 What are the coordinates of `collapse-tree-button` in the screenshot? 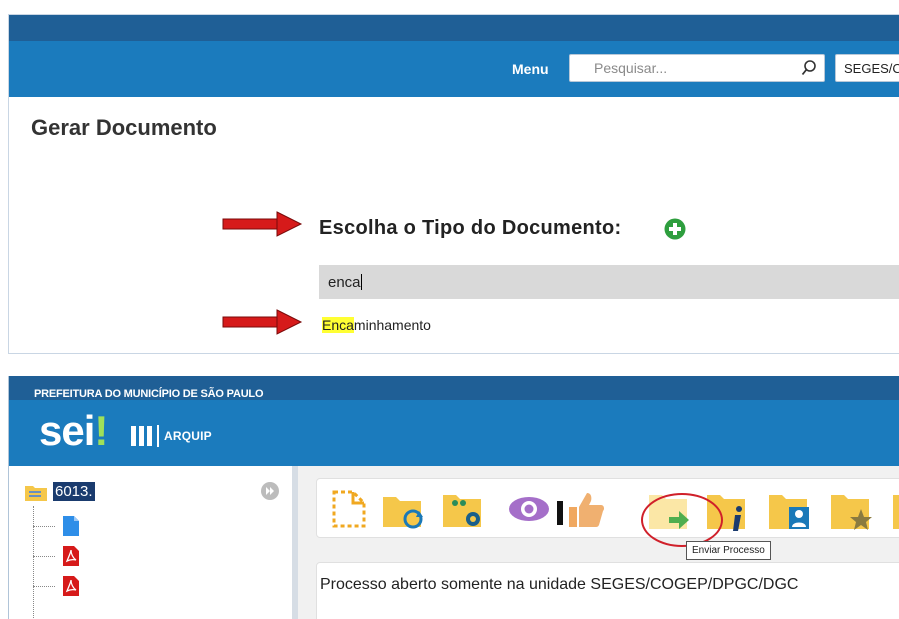 It's located at (270, 491).